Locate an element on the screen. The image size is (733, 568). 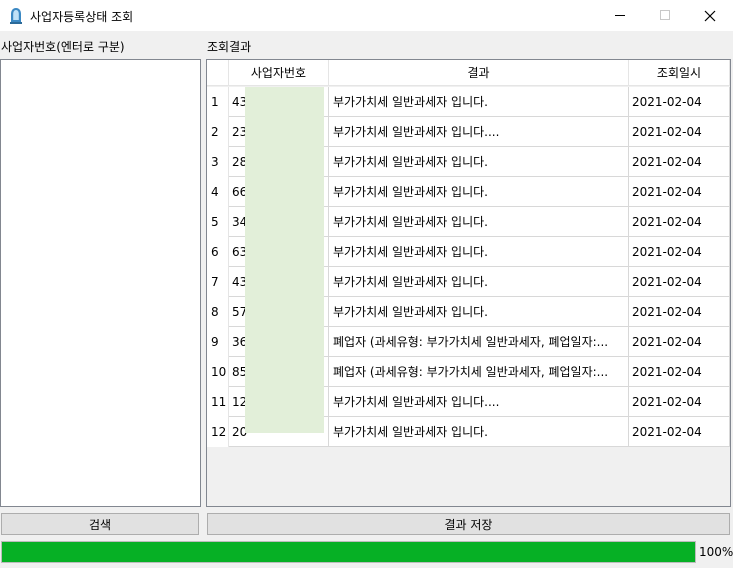
result-label: 조회결과 is located at coordinates (229, 47).